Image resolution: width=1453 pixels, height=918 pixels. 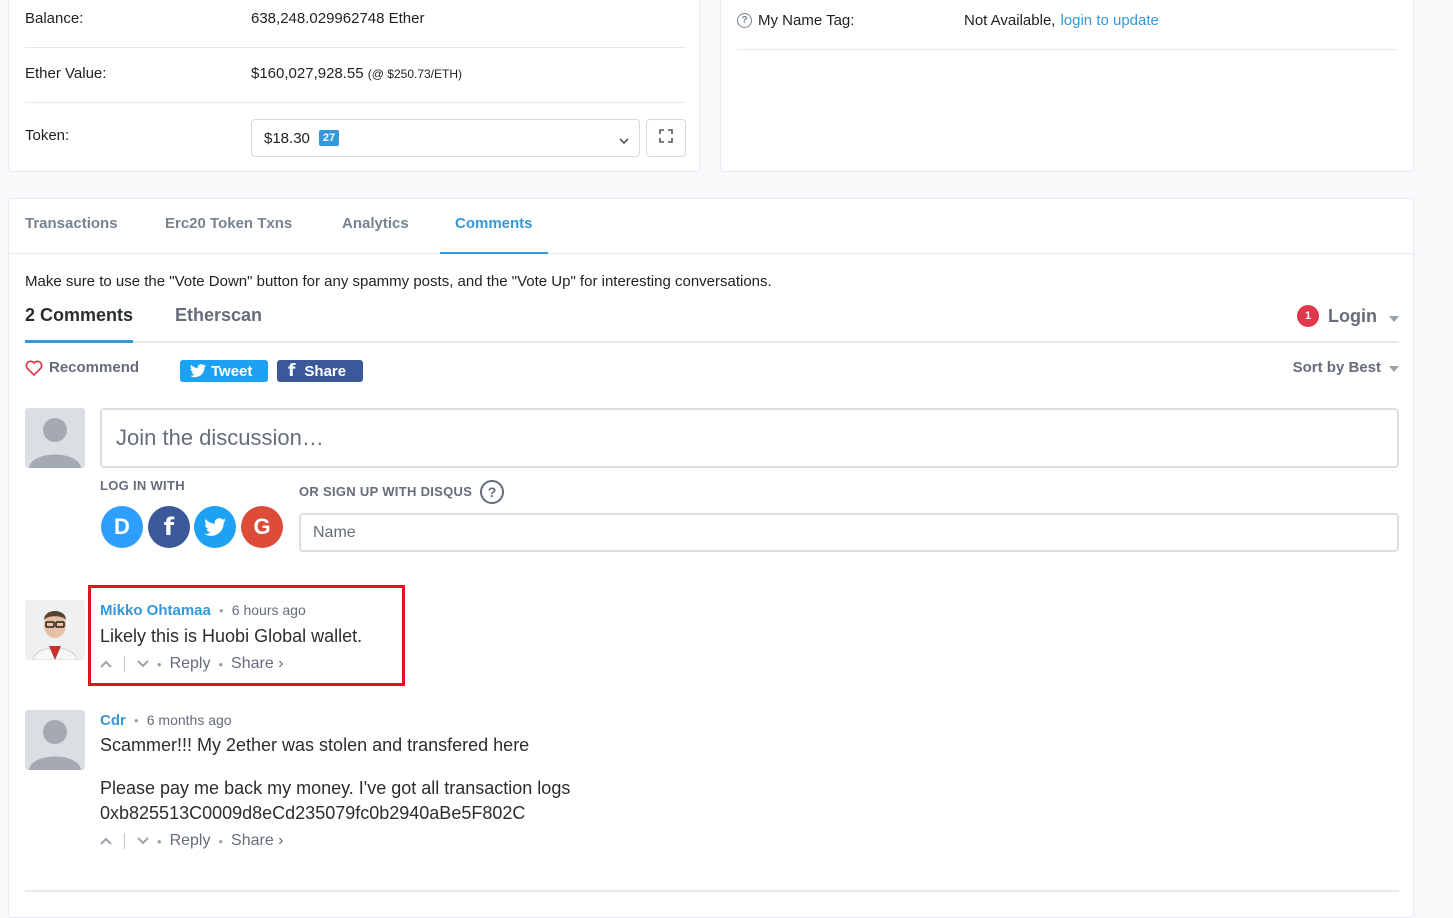 I want to click on tab-comments: Comments, so click(x=494, y=234).